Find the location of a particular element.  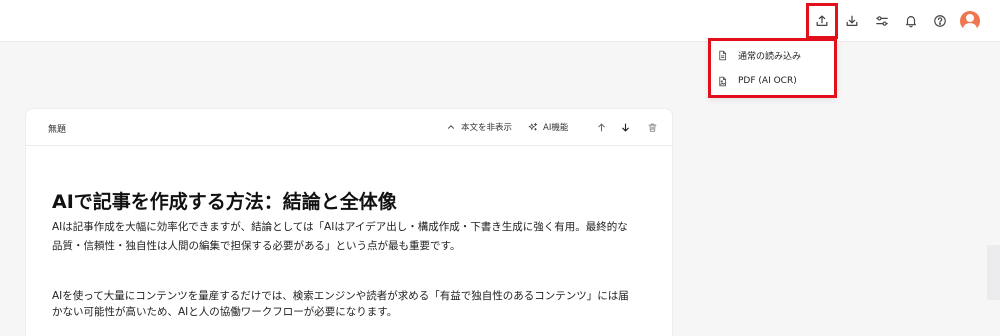

hide-body-label: 本文を非表示 is located at coordinates (487, 128).